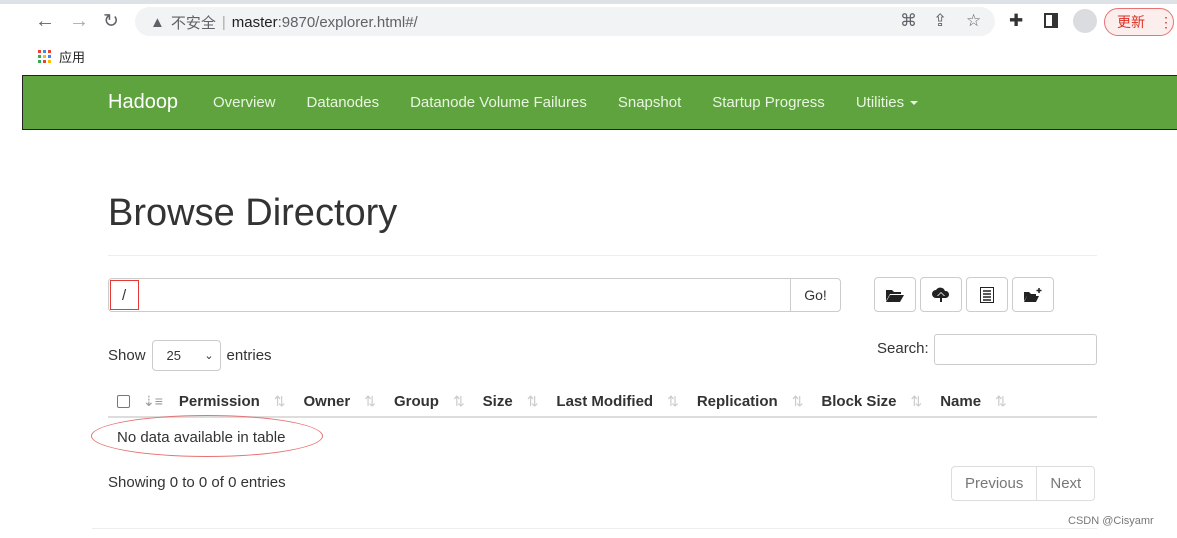 This screenshot has height=538, width=1177. I want to click on warning-icon: ▲, so click(157, 22).